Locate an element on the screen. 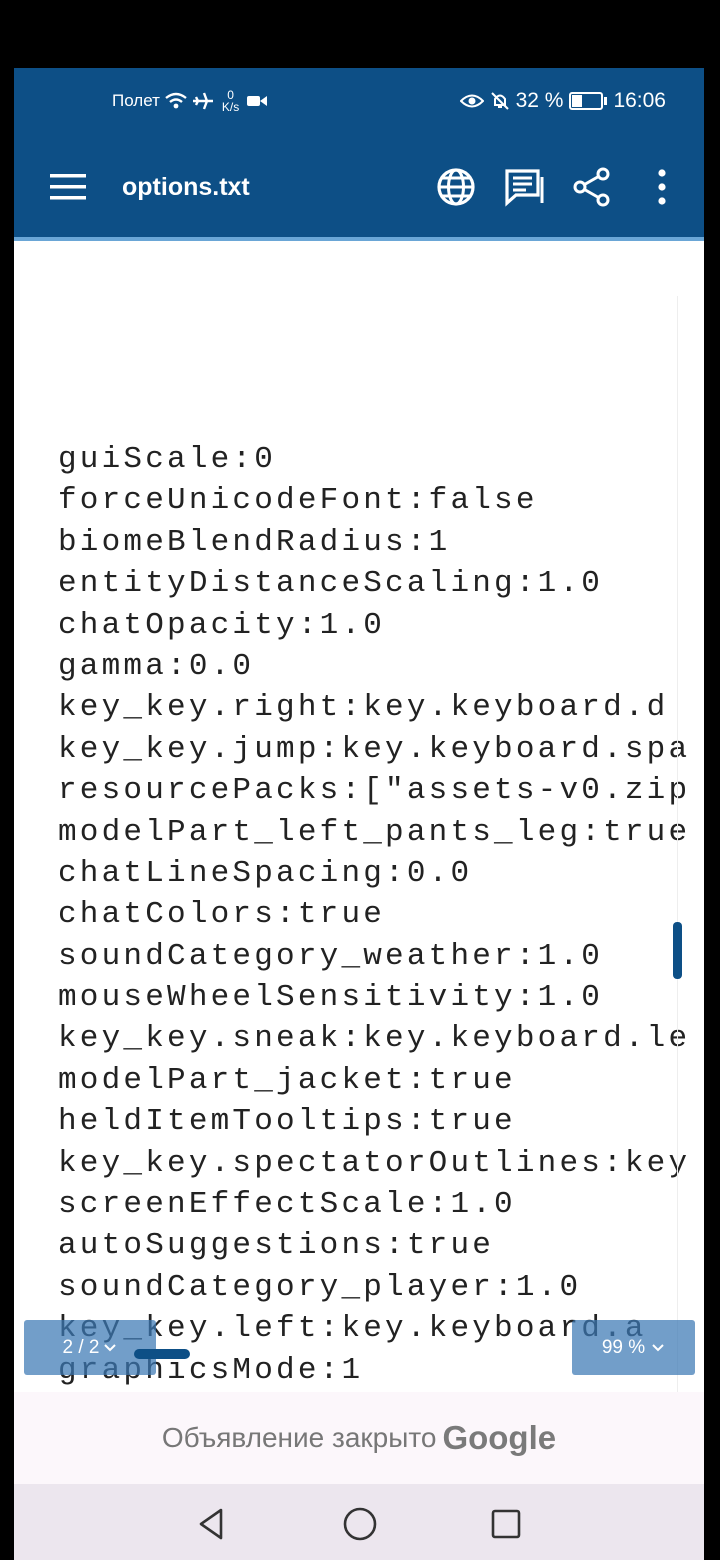 This screenshot has height=1560, width=720. network-speed-unit: K/s is located at coordinates (230, 106).